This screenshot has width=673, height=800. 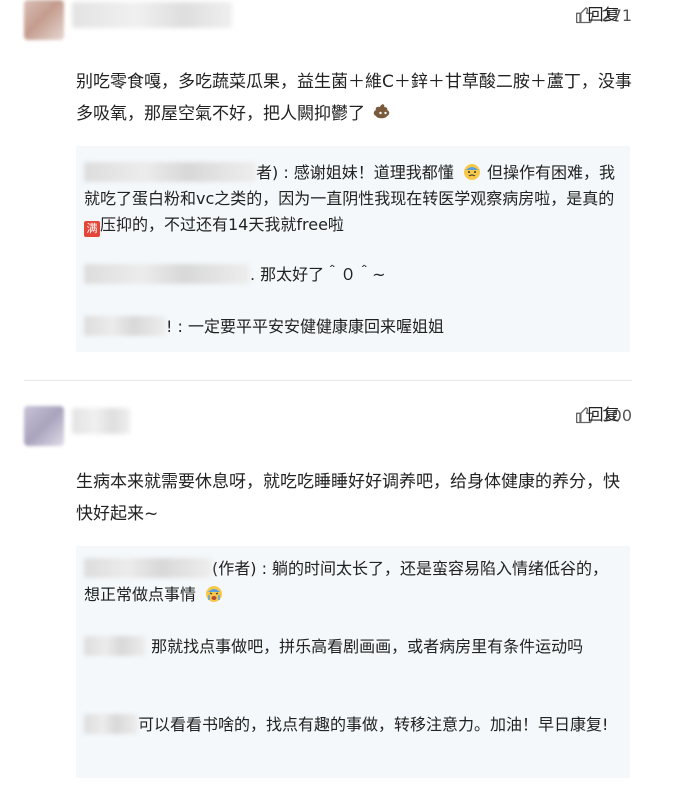 I want to click on reply-item: . 那太好了＾０＾~, so click(x=352, y=275).